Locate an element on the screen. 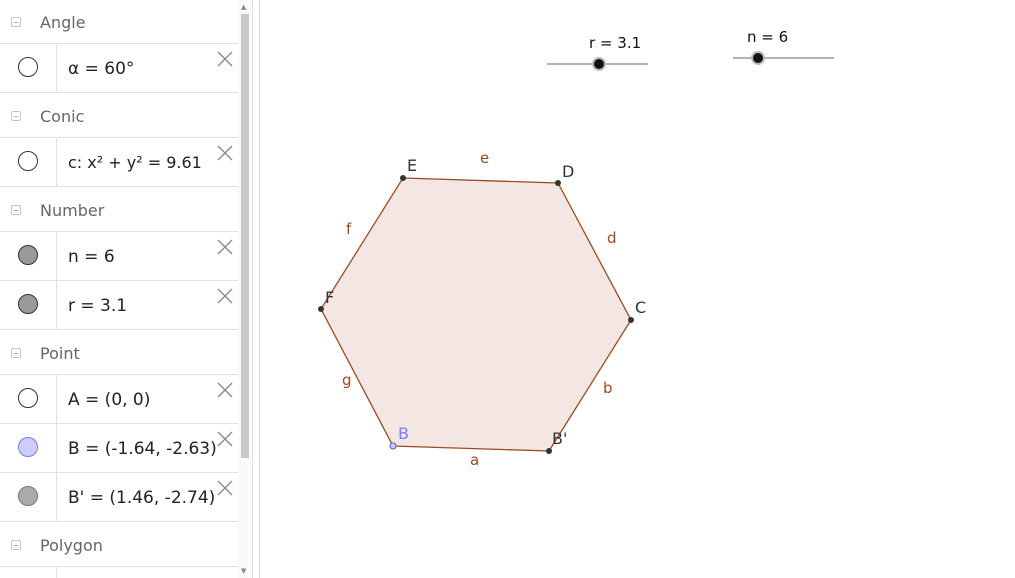 The image size is (1015, 578). vertex-label-e: E is located at coordinates (412, 165).